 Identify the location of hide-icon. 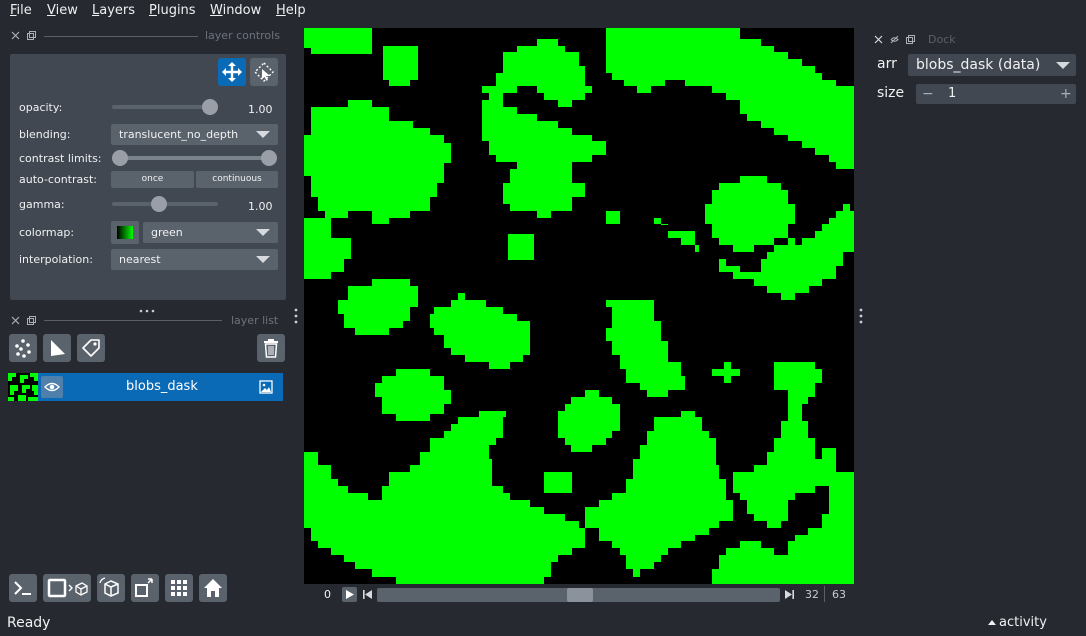
(894, 39).